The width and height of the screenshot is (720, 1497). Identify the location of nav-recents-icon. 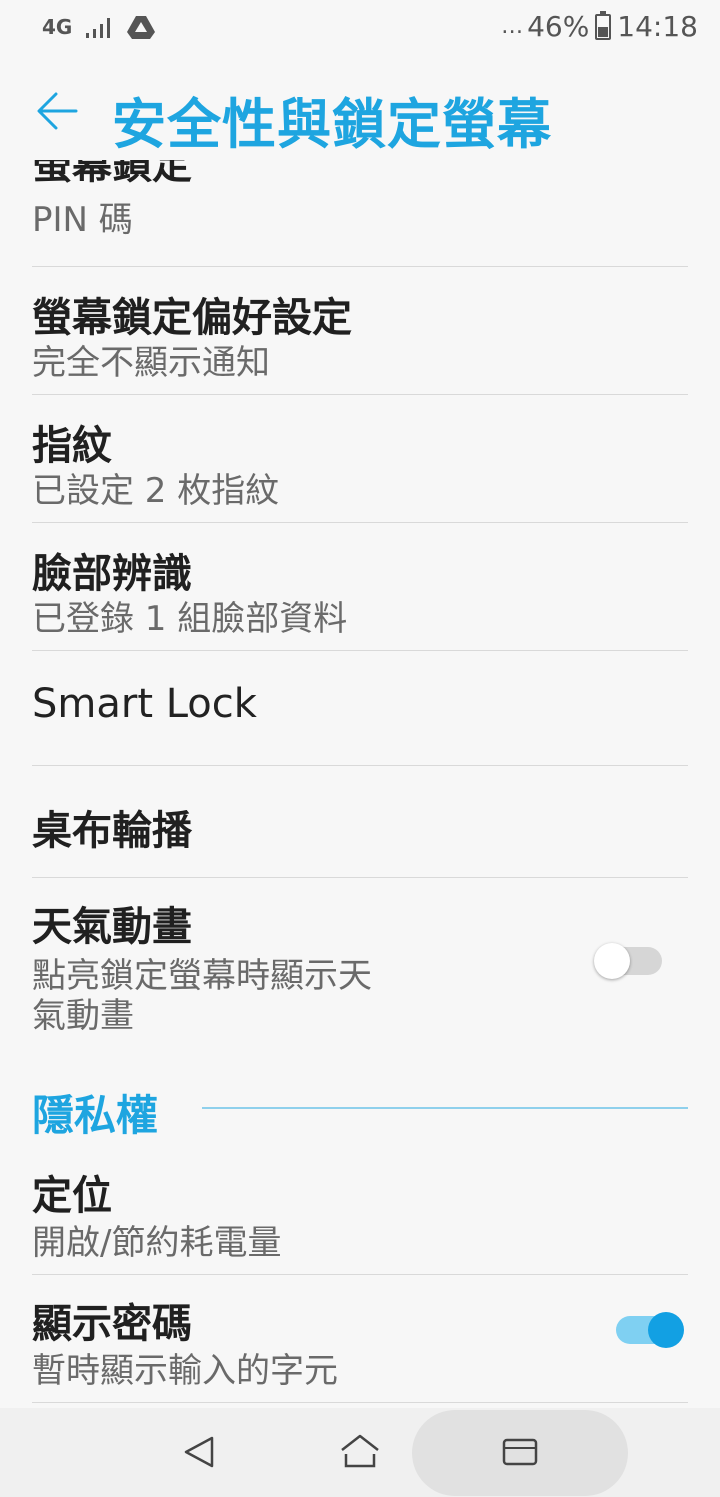
(520, 1452).